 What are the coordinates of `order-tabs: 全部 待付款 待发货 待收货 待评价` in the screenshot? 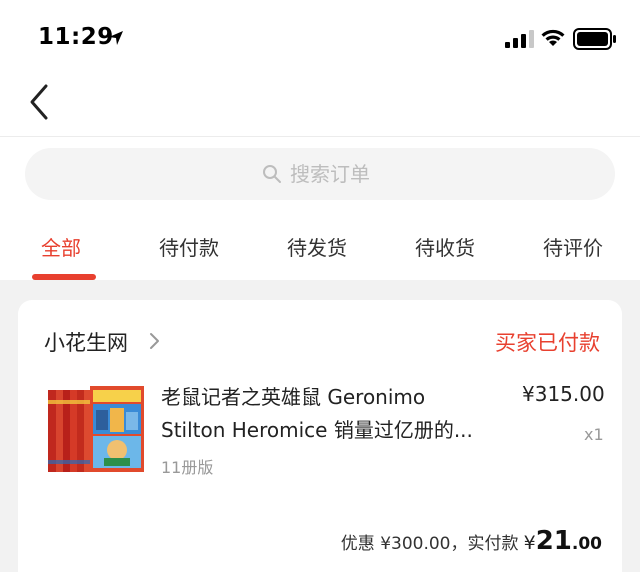 It's located at (320, 249).